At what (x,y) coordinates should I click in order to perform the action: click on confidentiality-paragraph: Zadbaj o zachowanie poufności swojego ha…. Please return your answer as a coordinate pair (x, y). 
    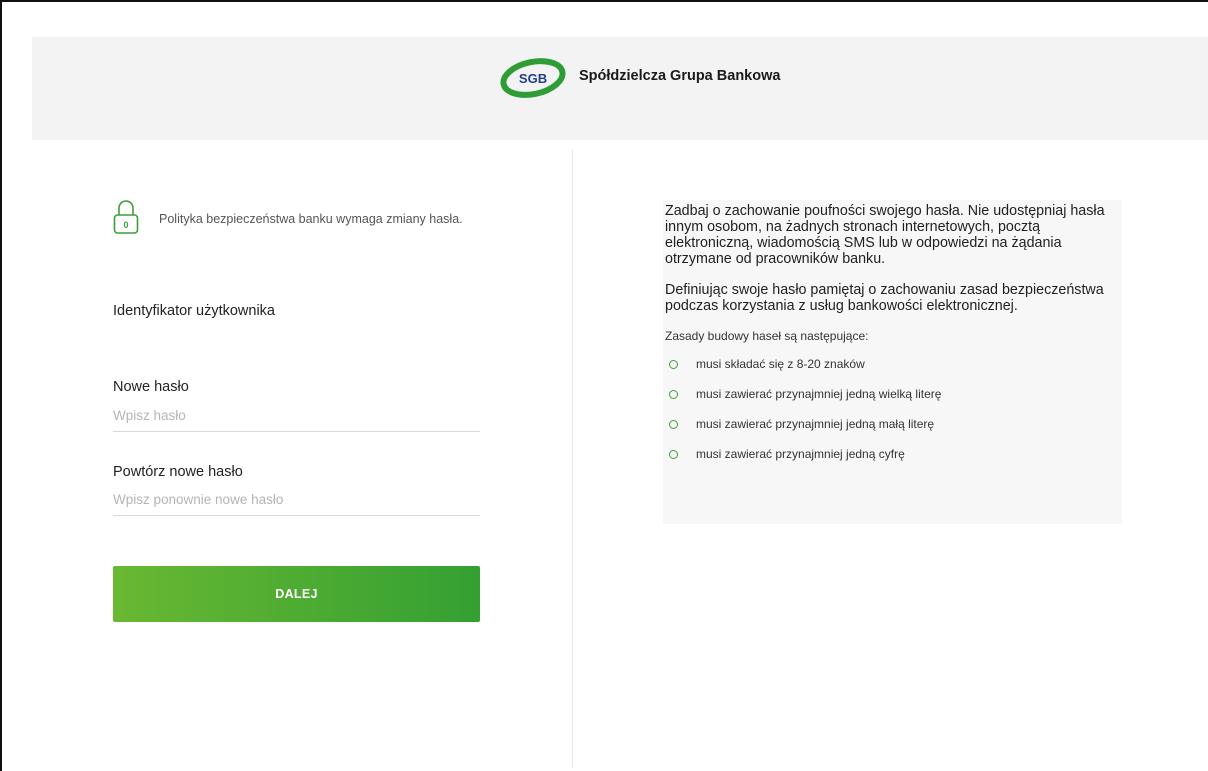
    Looking at the image, I should click on (885, 235).